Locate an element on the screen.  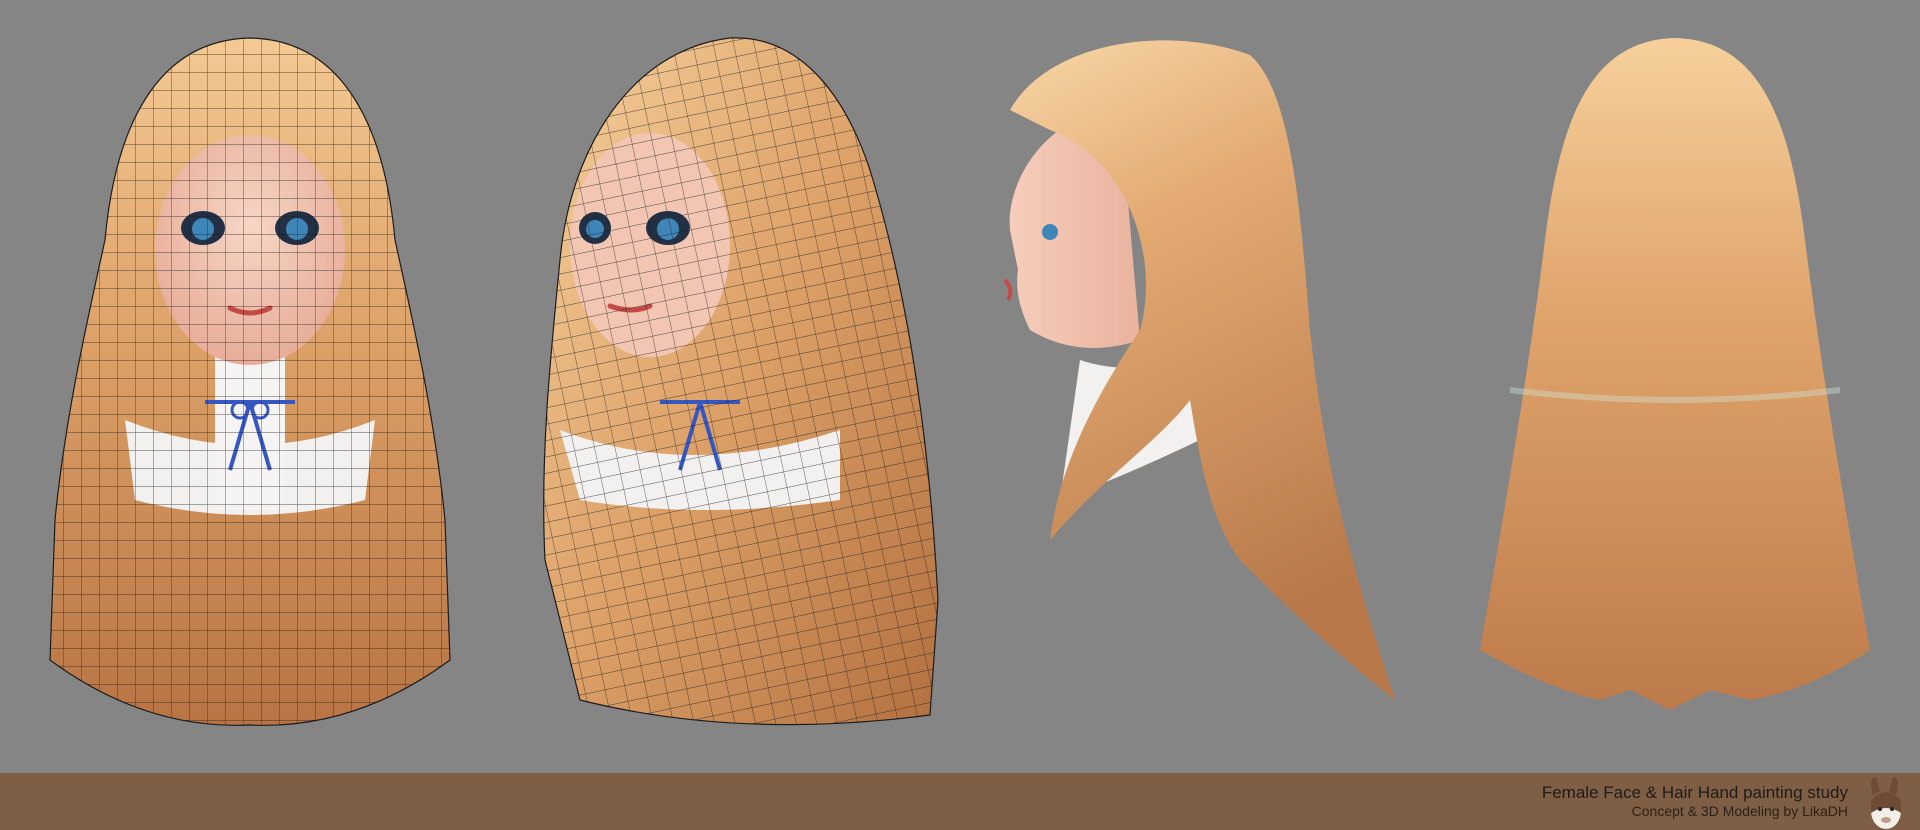
artist-credit: Concept & 3D Modeling by LikaDH is located at coordinates (1739, 810).